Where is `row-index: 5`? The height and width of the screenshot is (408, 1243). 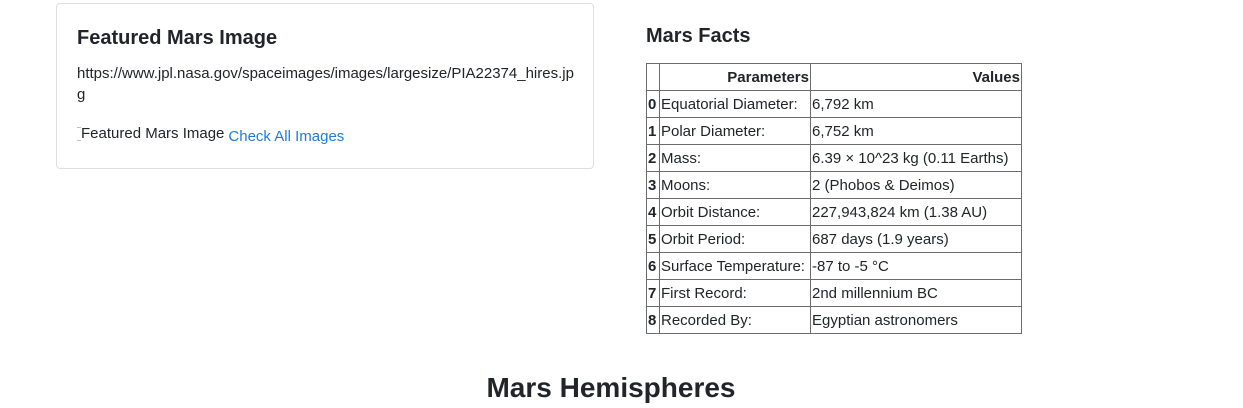 row-index: 5 is located at coordinates (653, 239).